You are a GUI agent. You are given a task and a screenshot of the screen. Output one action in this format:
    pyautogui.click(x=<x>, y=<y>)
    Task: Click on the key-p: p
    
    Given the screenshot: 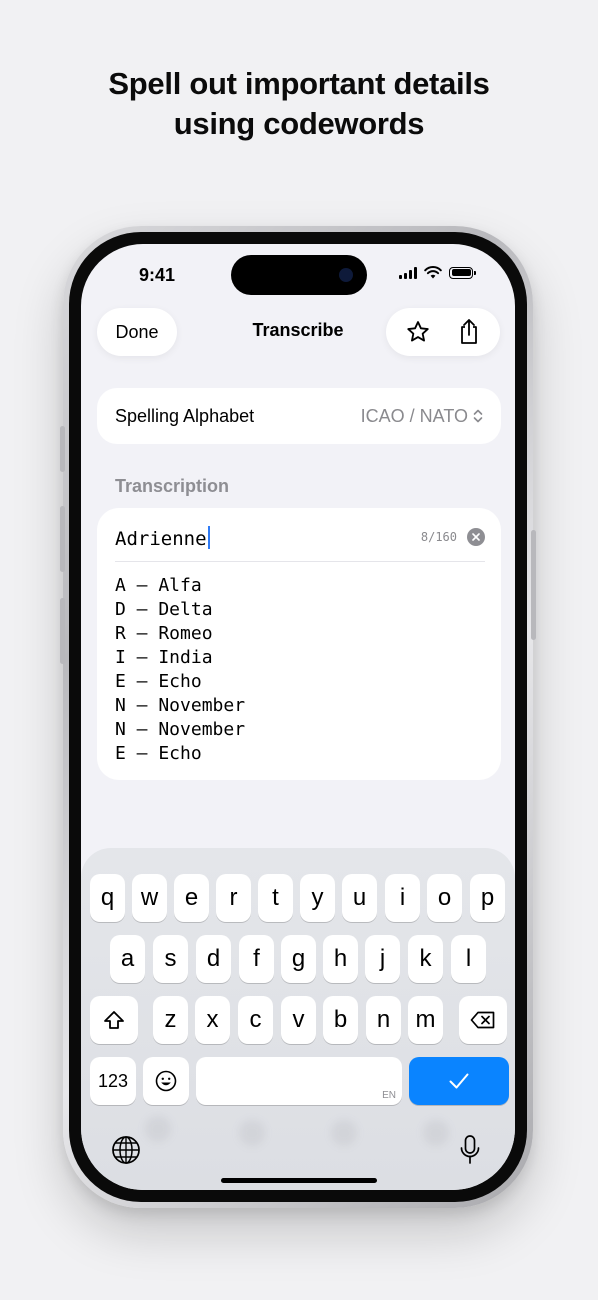 What is the action you would take?
    pyautogui.click(x=487, y=898)
    